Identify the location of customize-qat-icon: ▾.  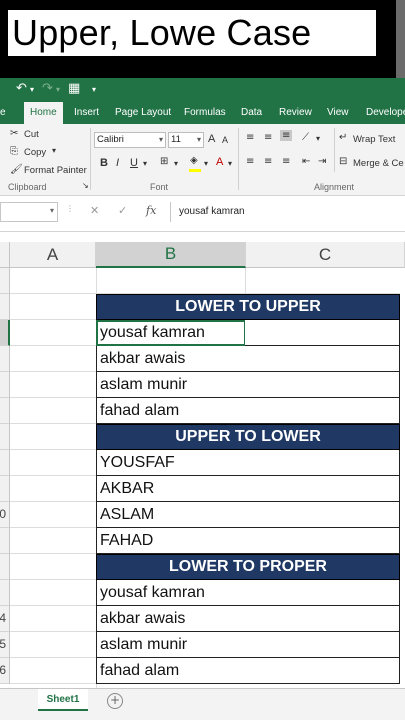
(94, 89).